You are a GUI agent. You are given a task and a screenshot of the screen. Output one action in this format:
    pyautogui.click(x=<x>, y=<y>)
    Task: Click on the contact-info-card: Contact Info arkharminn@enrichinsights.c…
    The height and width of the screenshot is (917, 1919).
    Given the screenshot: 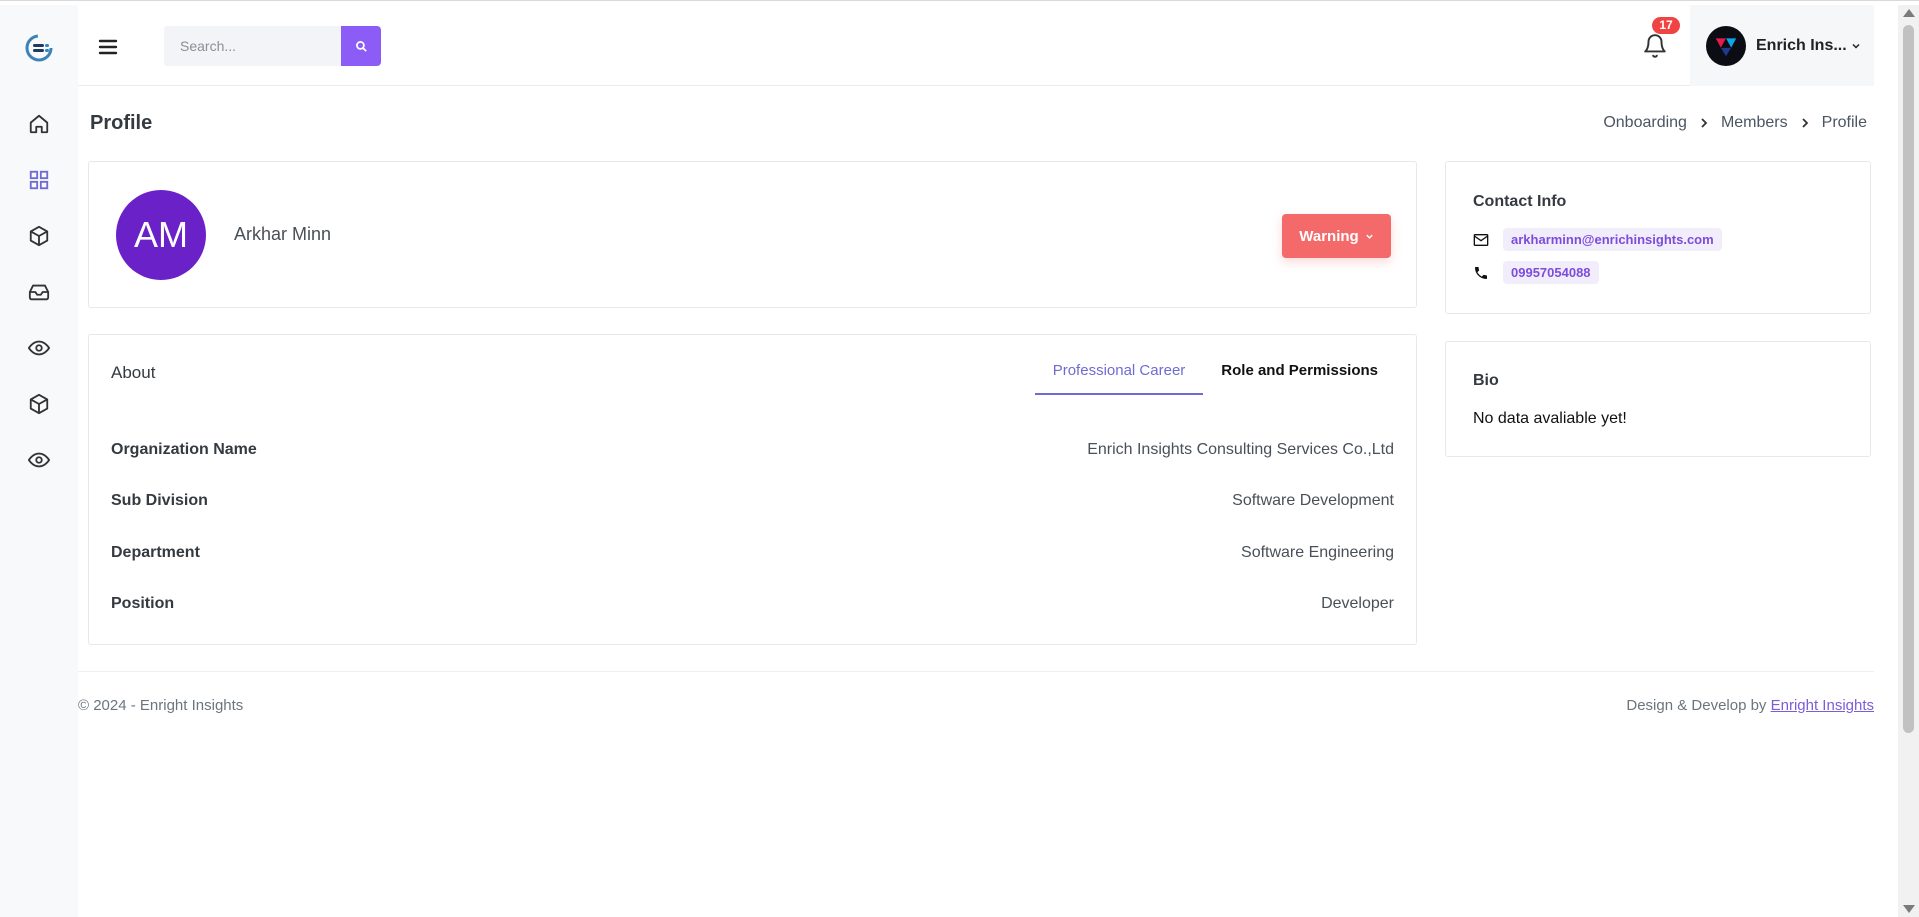 What is the action you would take?
    pyautogui.click(x=1658, y=237)
    